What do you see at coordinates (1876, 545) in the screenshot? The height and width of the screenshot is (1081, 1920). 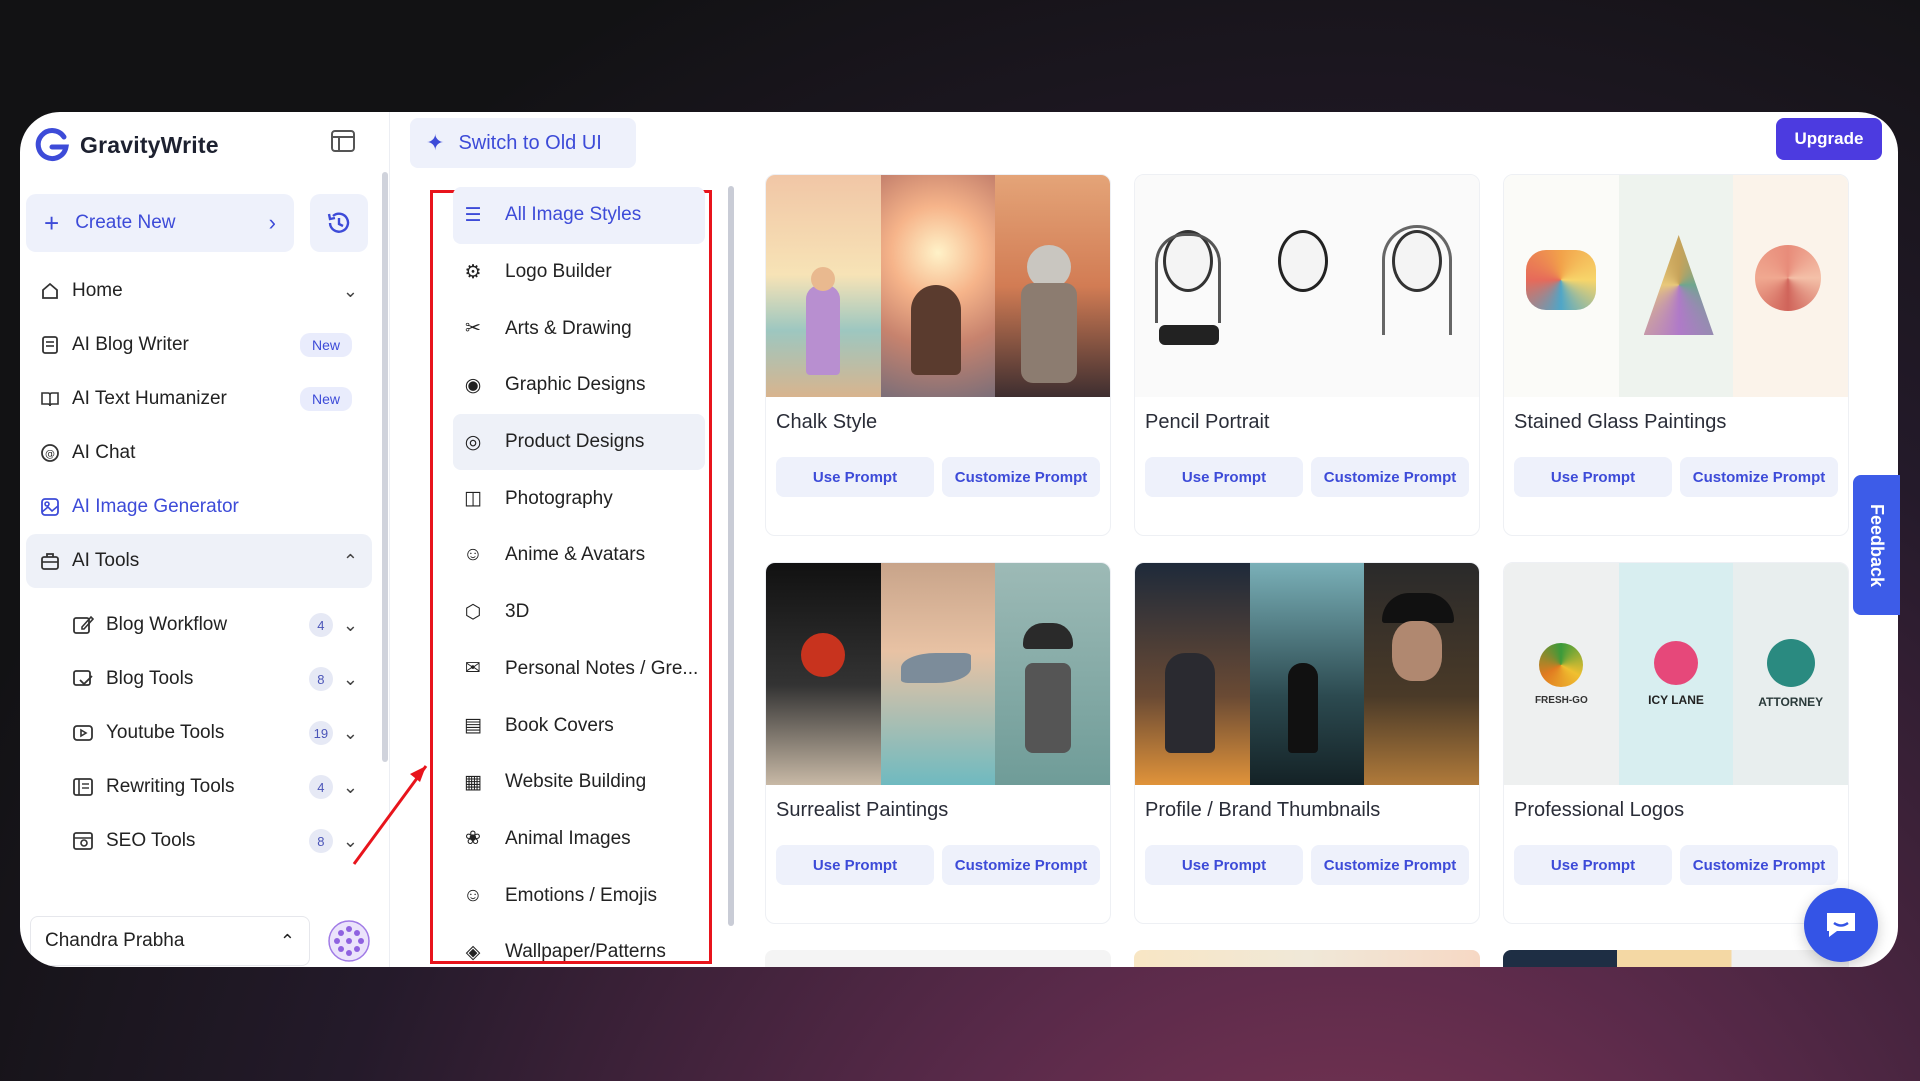 I see `feedback-tab: Feedback` at bounding box center [1876, 545].